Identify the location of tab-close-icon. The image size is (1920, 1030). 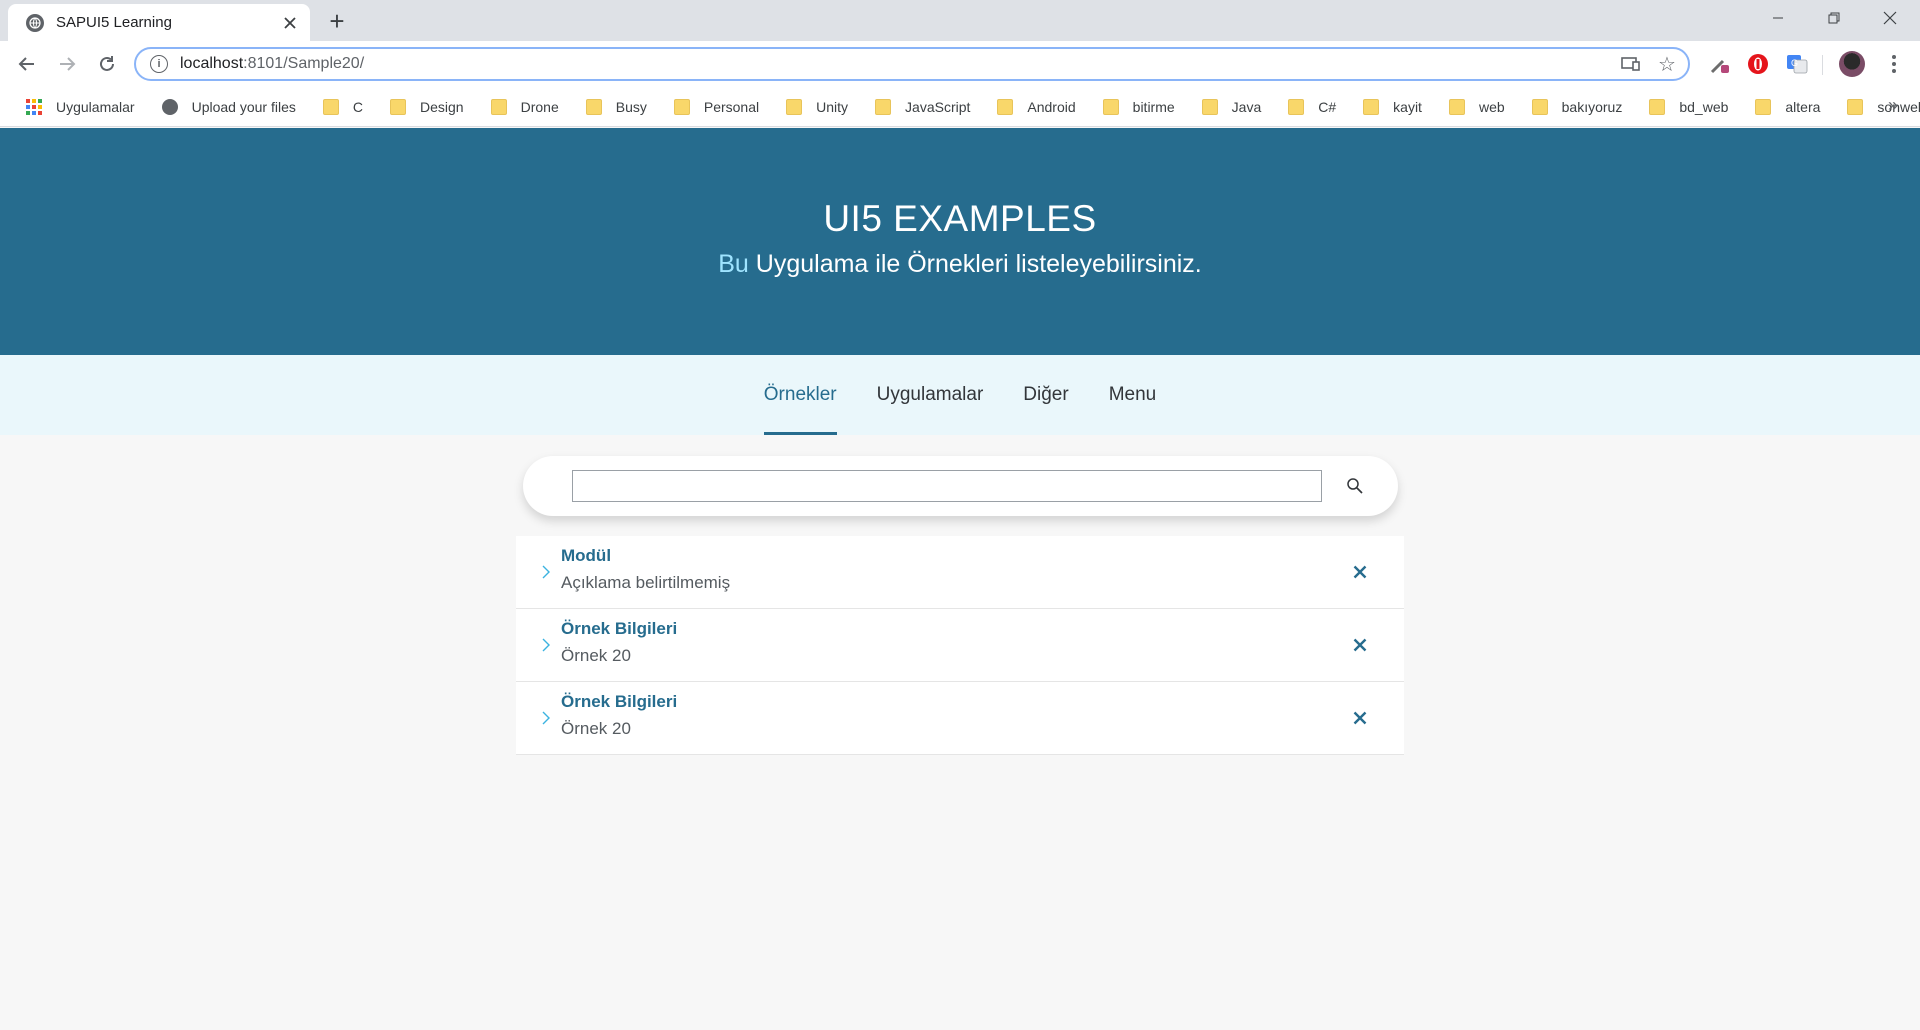
(290, 23).